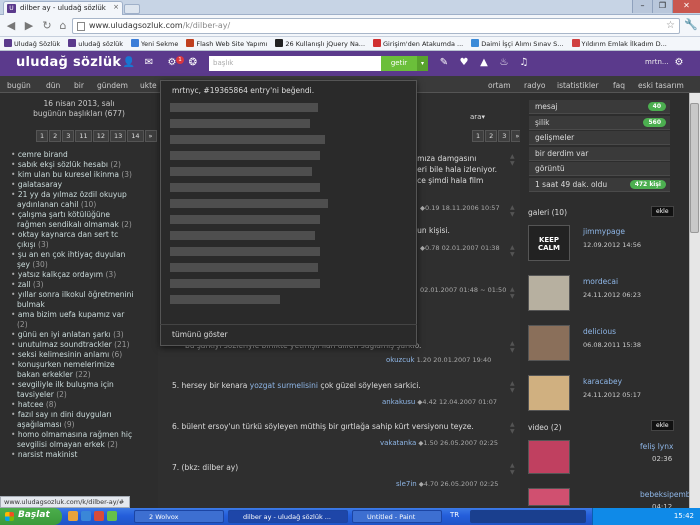 The image size is (700, 525). Describe the element at coordinates (193, 63) in the screenshot. I see `footprints-icon: ❂` at that location.